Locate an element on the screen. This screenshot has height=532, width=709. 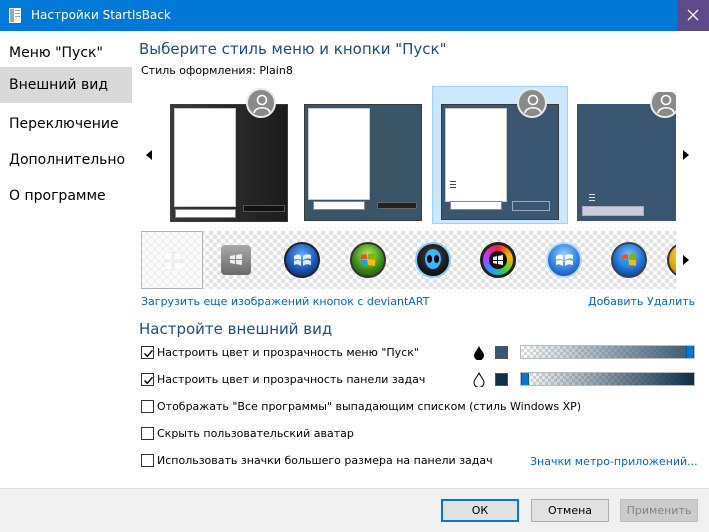
sidebar-item-label: Переключение is located at coordinates (64, 124).